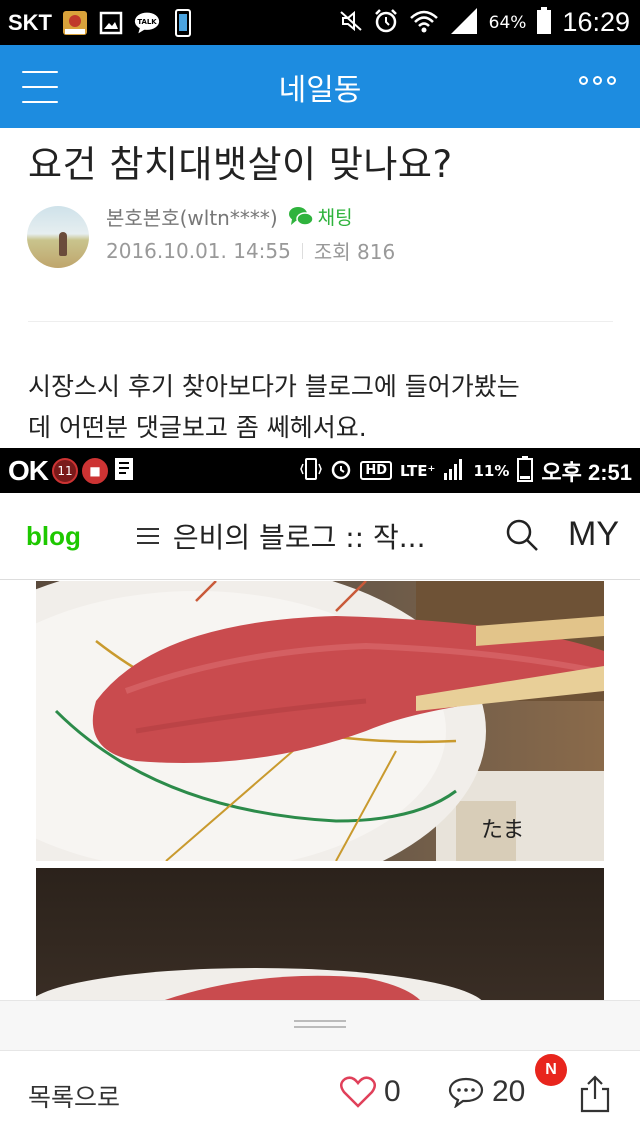 This screenshot has height=1138, width=640. What do you see at coordinates (111, 23) in the screenshot?
I see `gallery-icon` at bounding box center [111, 23].